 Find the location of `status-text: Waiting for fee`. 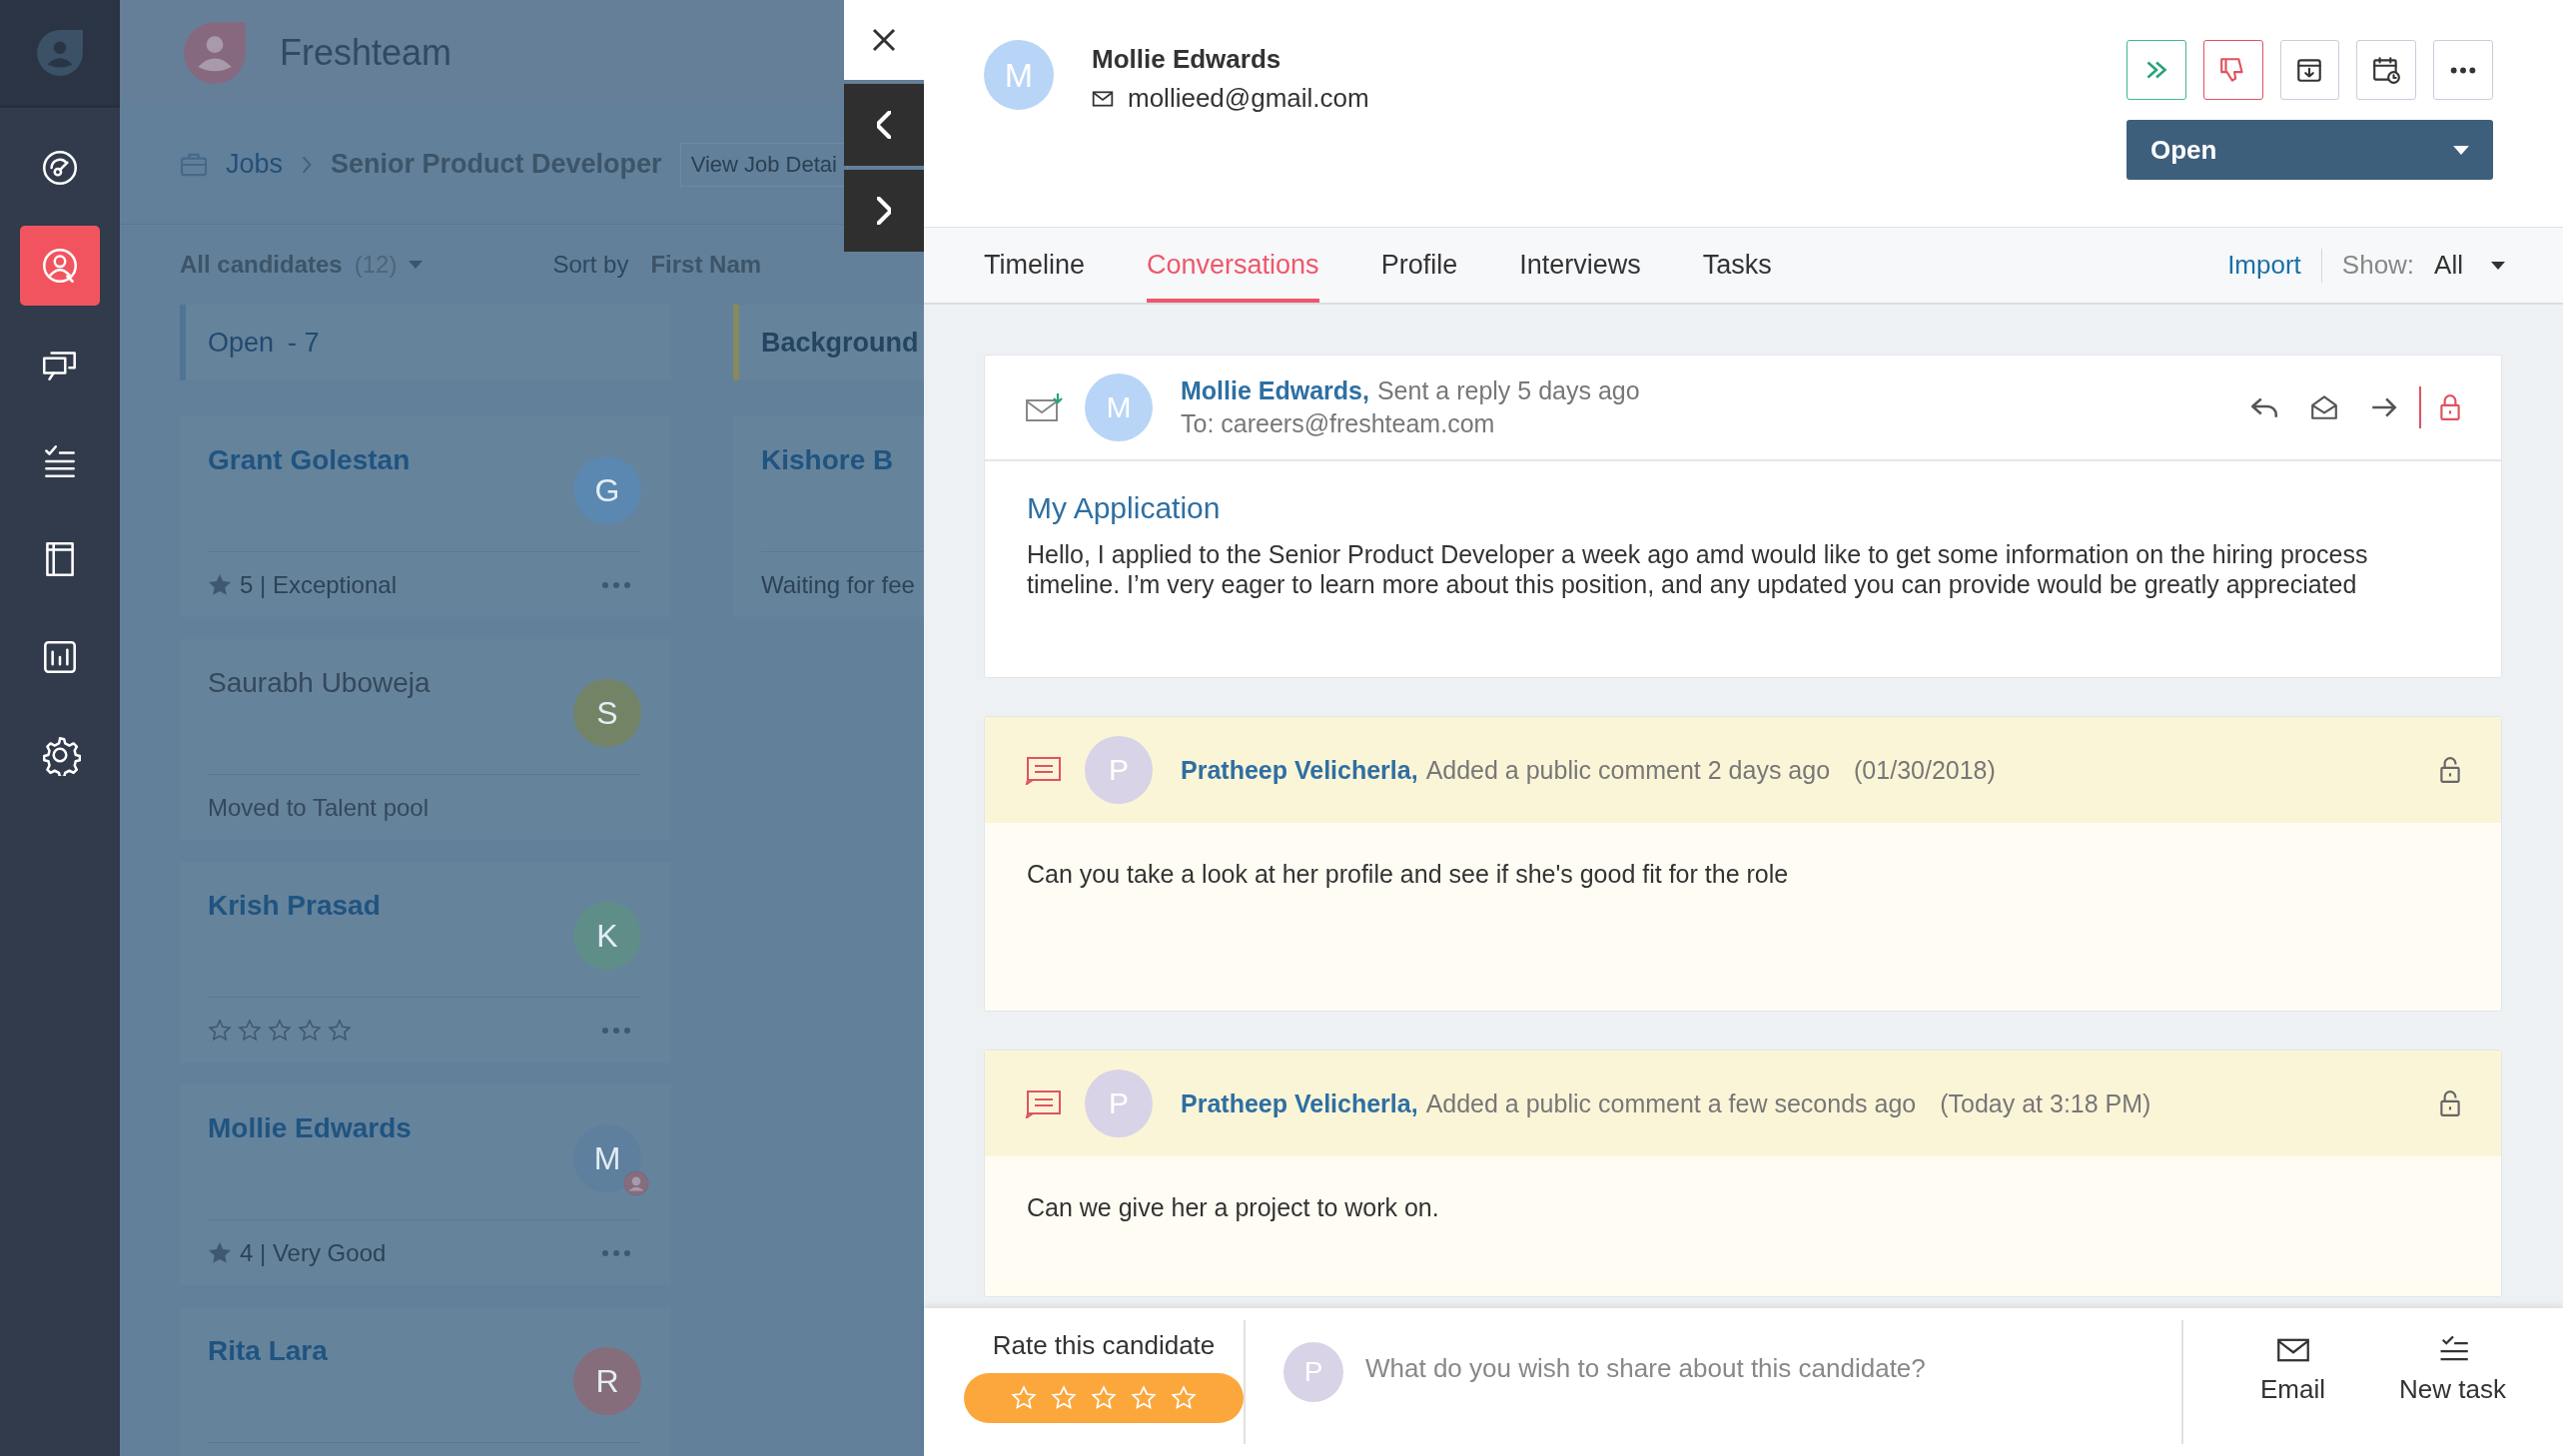

status-text: Waiting for fee is located at coordinates (838, 584).